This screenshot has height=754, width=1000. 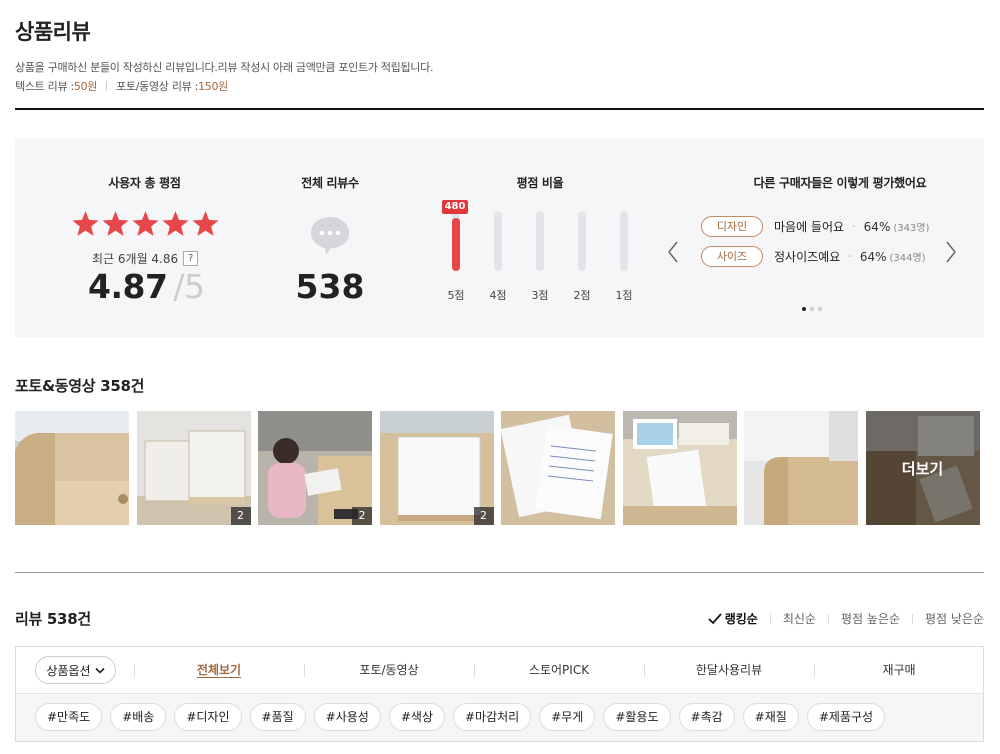 What do you see at coordinates (770, 618) in the screenshot?
I see `sort-divider` at bounding box center [770, 618].